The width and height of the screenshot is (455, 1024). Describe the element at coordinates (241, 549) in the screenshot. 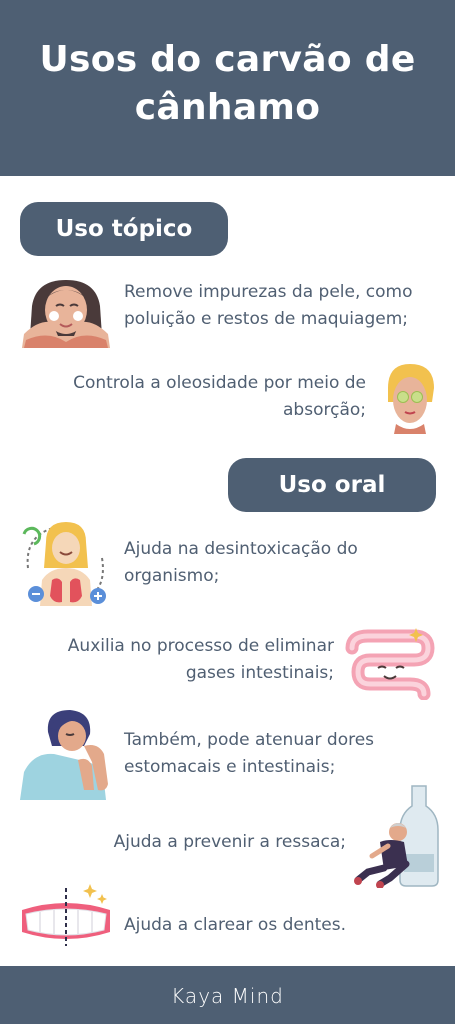

I see `oral-item-1-line-1: Ajuda na desintoxicação do` at that location.